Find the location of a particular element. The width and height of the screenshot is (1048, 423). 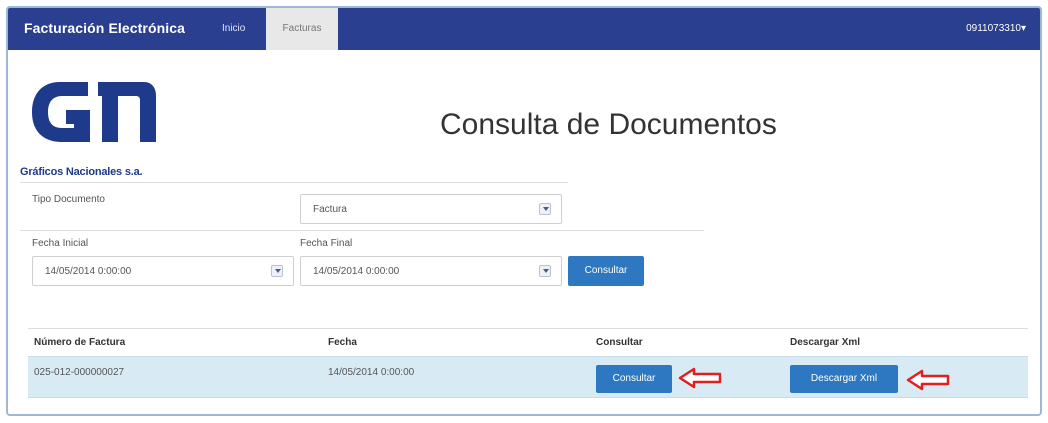

nav-item-inicio: Inicio is located at coordinates (233, 29).